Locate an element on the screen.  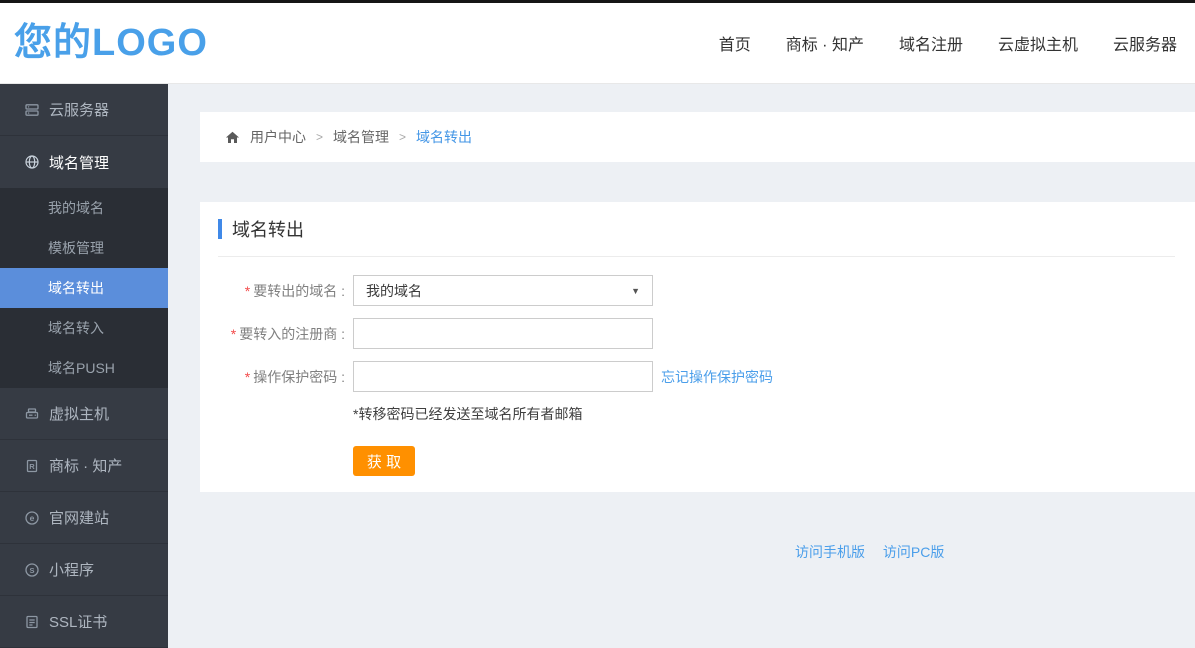
sidebar-item-domain-management: 域名管理 is located at coordinates (84, 162).